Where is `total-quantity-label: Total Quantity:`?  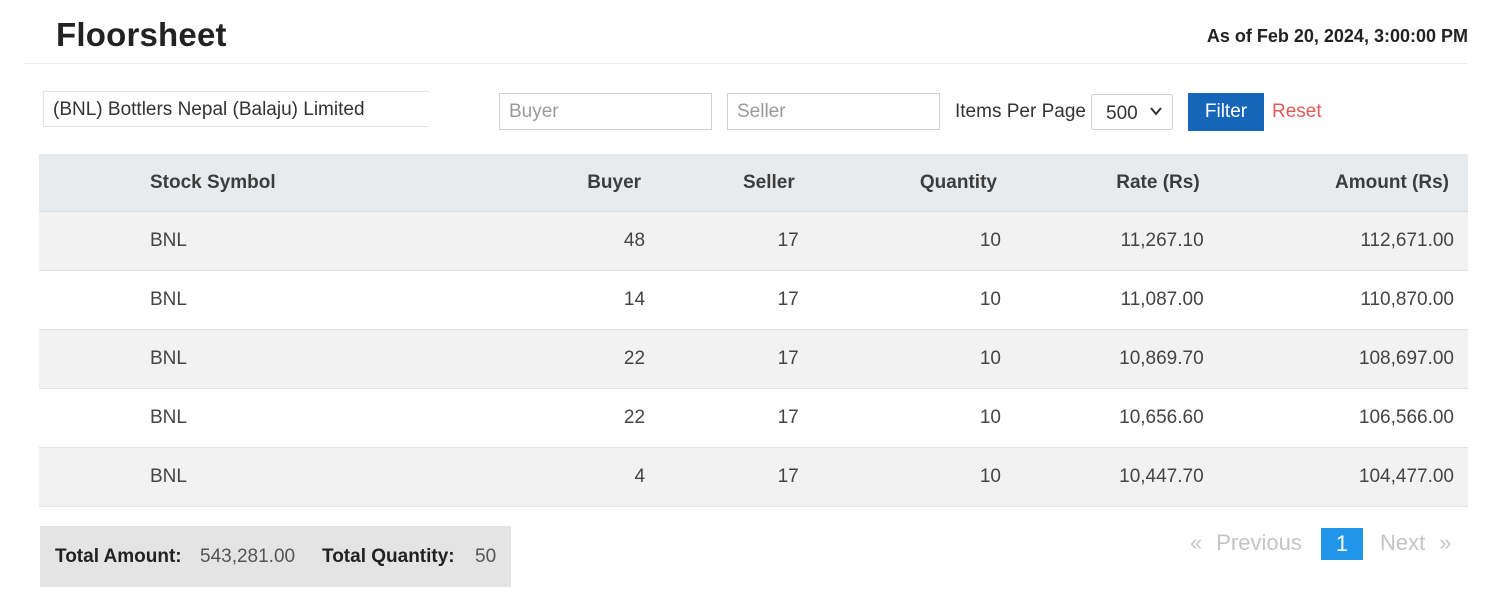
total-quantity-label: Total Quantity: is located at coordinates (388, 556).